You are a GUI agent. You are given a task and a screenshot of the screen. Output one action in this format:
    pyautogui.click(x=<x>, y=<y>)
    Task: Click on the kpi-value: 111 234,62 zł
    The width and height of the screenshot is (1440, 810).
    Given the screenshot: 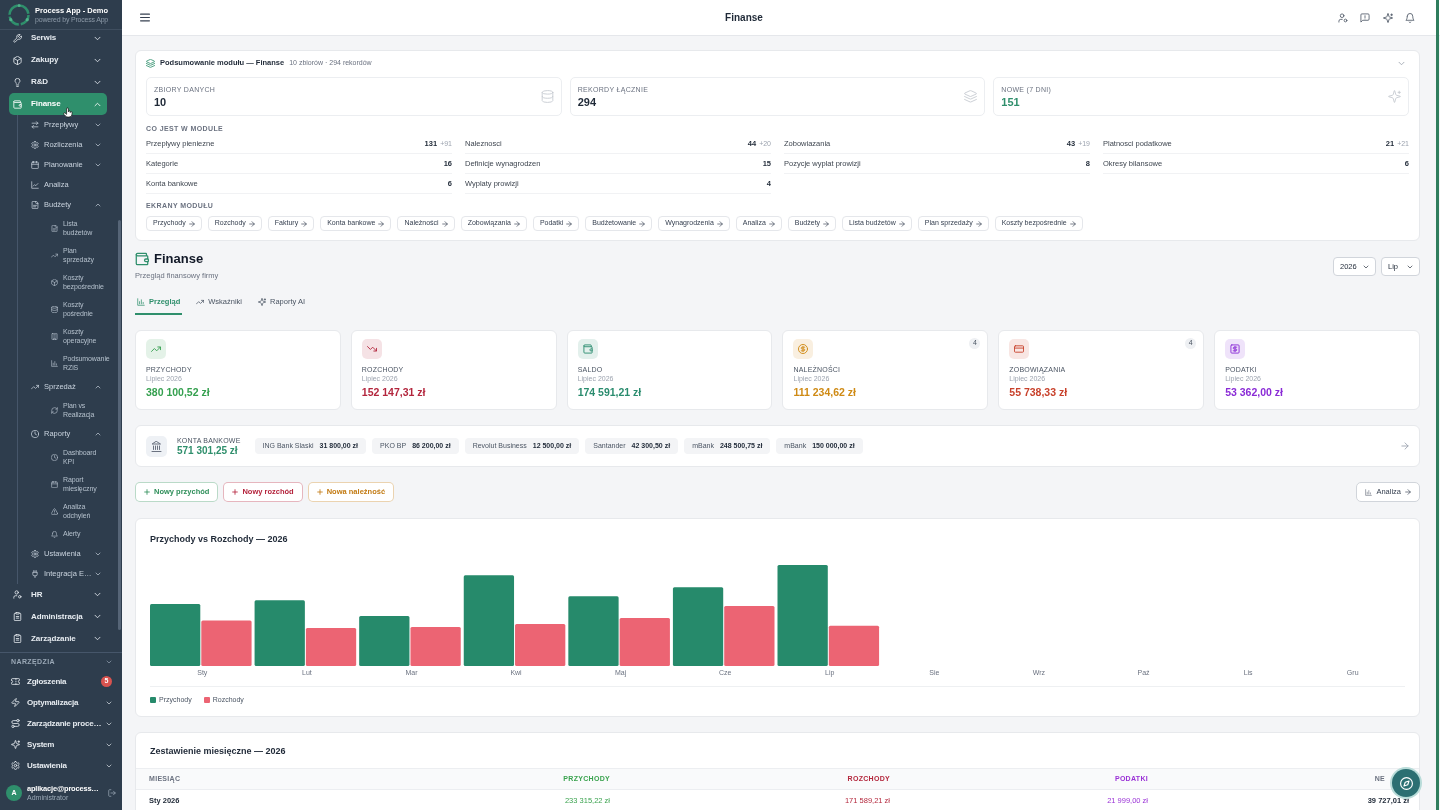 What is the action you would take?
    pyautogui.click(x=824, y=392)
    